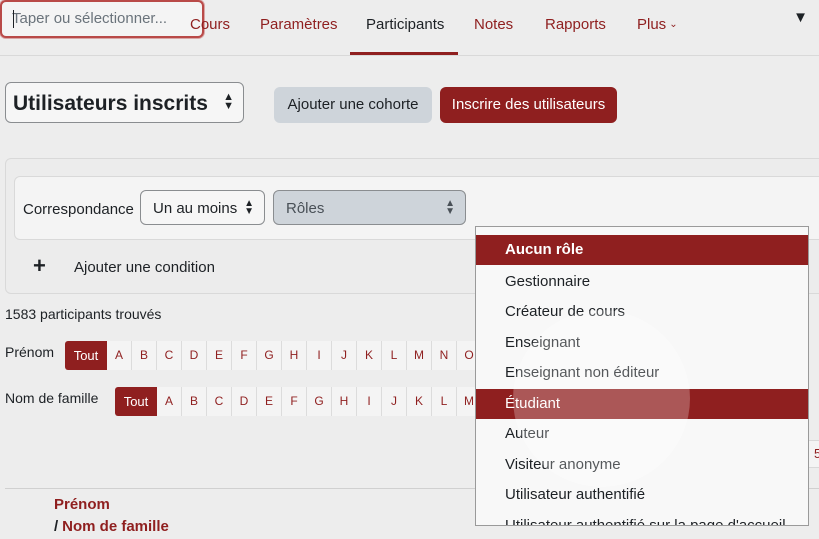  What do you see at coordinates (110, 103) in the screenshot?
I see `enrolled-users-select-value: Utilisateurs inscrits` at bounding box center [110, 103].